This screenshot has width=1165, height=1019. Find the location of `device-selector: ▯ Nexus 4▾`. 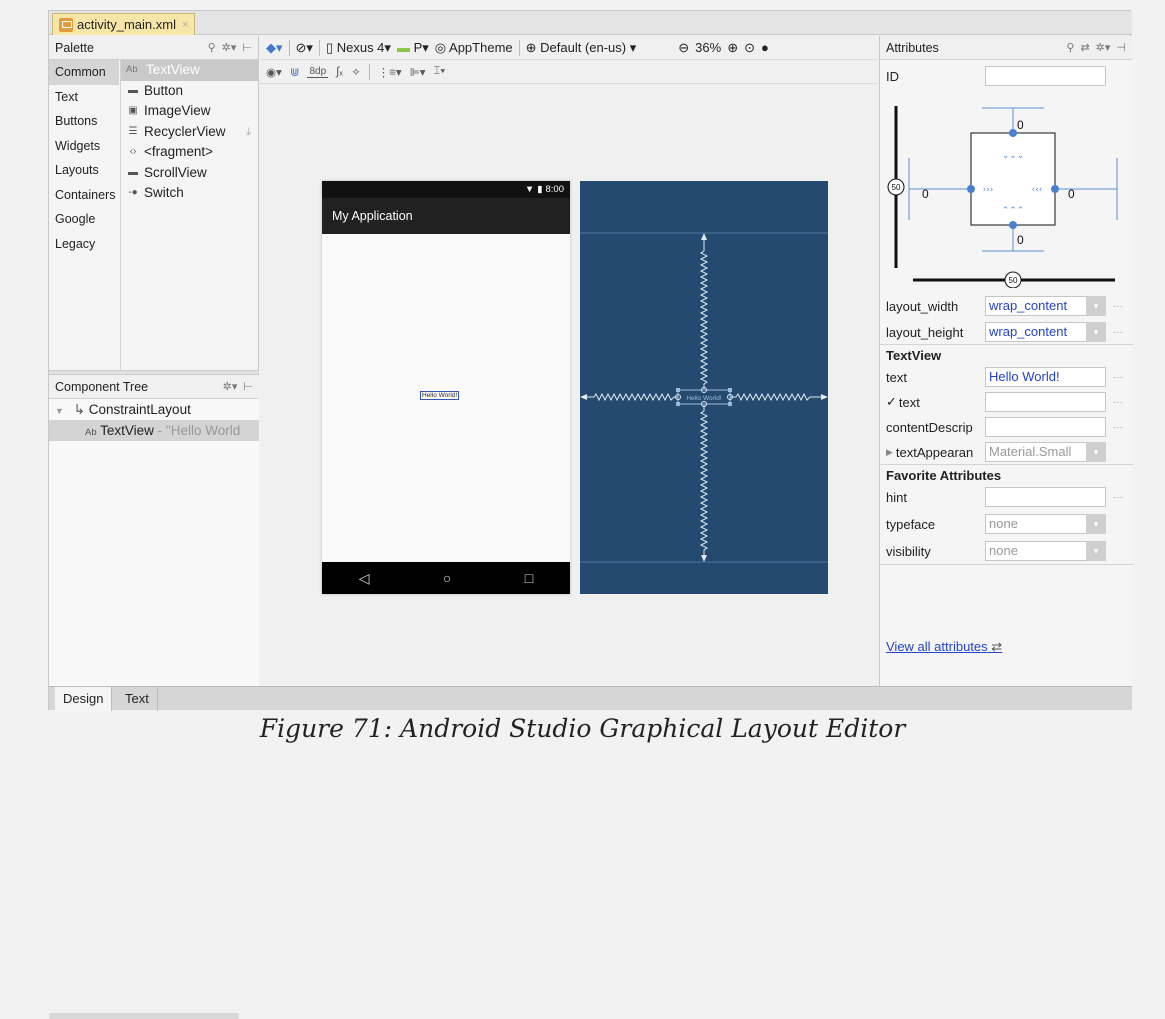

device-selector: ▯ Nexus 4▾ is located at coordinates (358, 48).